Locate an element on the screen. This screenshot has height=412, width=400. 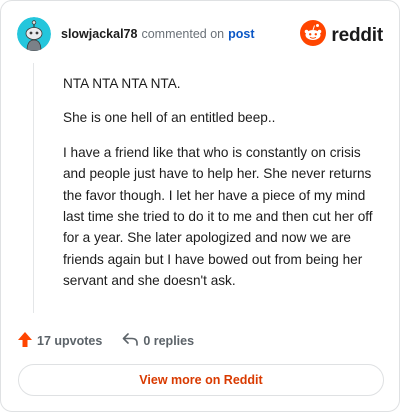
post-link: post is located at coordinates (241, 34).